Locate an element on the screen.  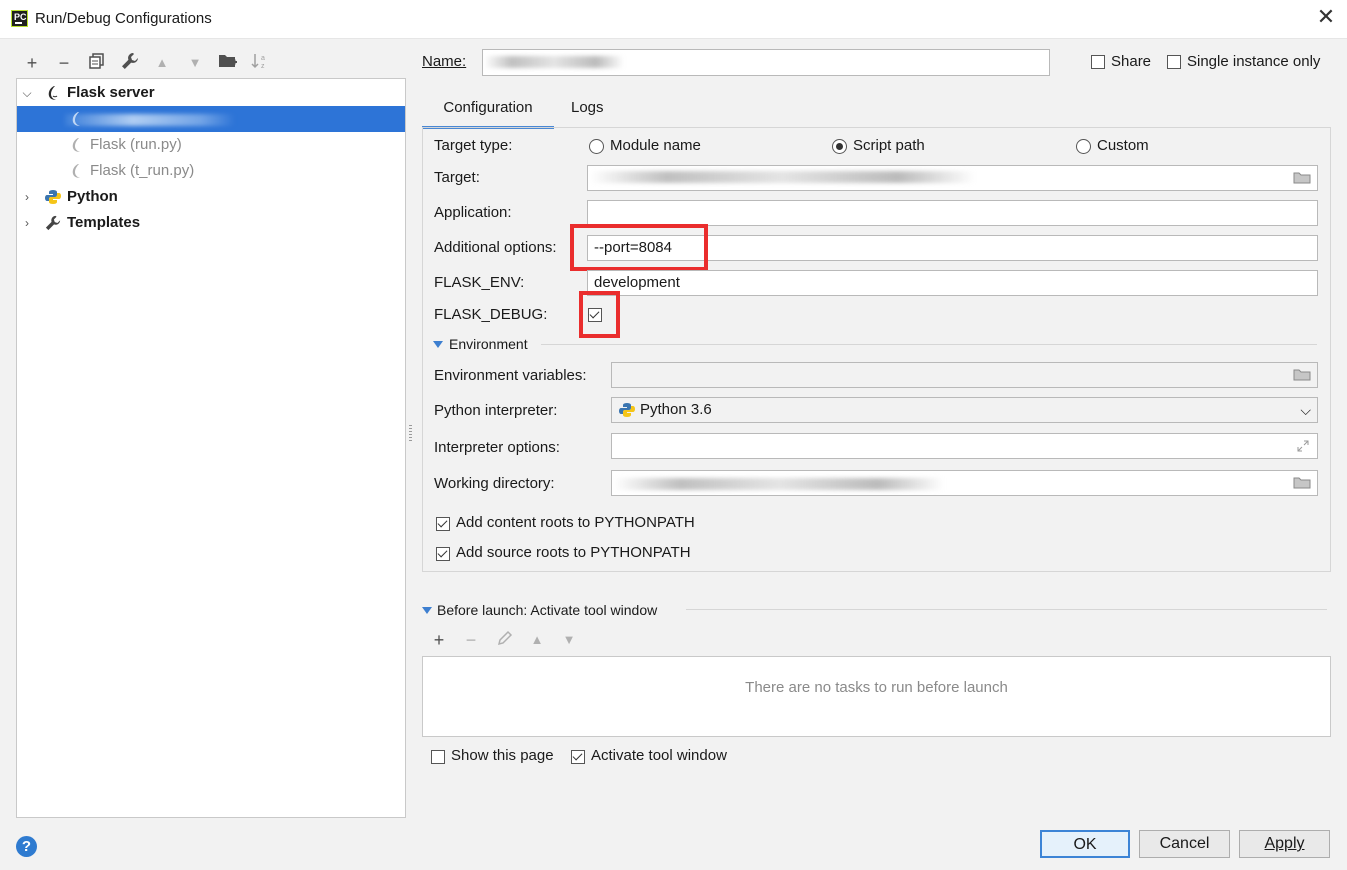
move-task-down-icon: ▼ is located at coordinates (569, 640).